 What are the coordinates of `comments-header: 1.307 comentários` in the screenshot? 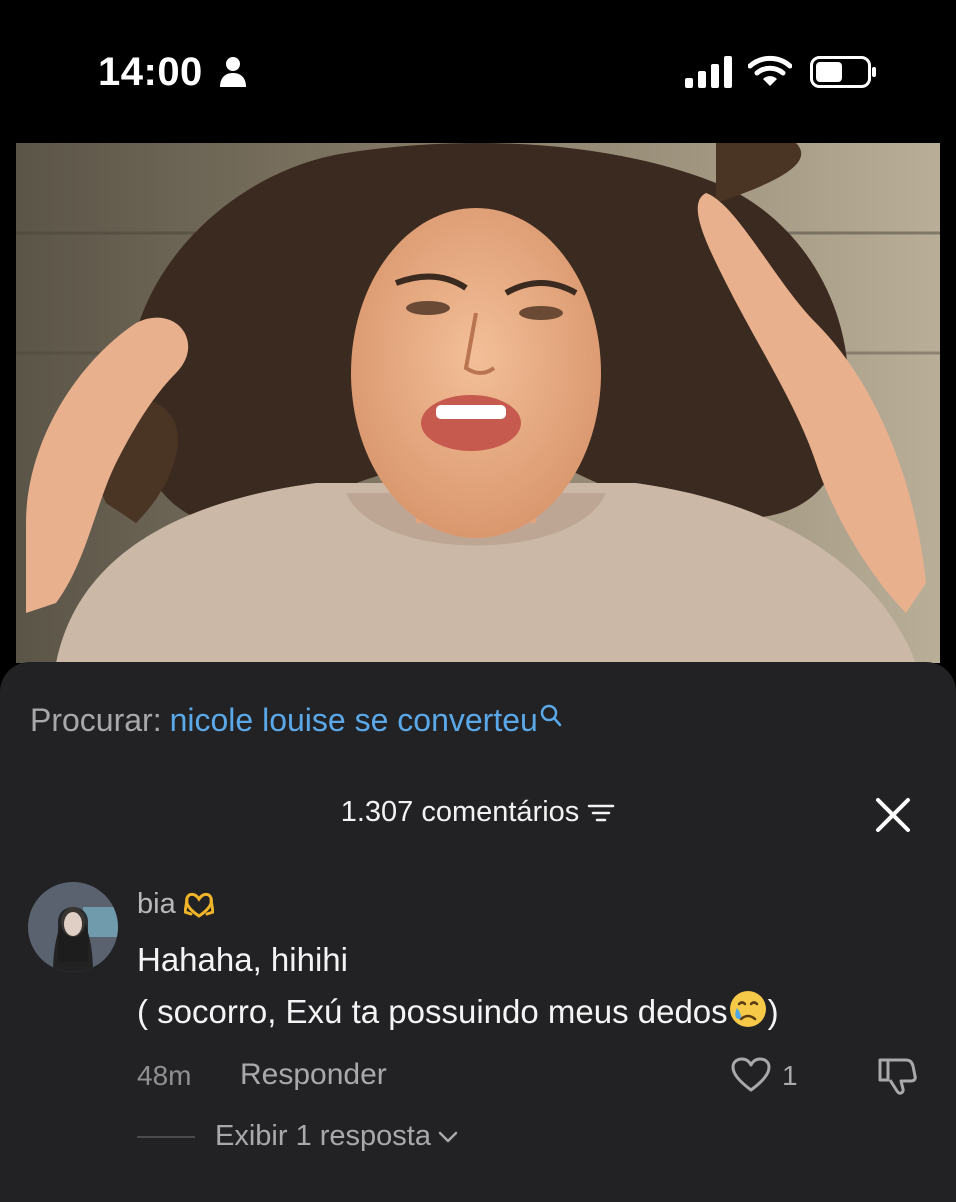 It's located at (478, 812).